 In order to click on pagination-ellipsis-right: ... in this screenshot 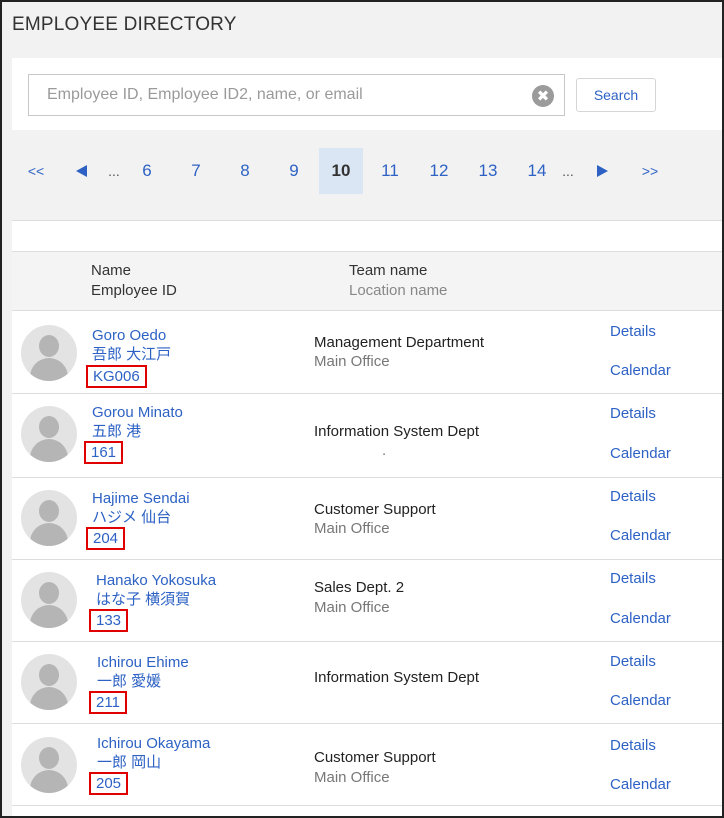, I will do `click(568, 171)`.